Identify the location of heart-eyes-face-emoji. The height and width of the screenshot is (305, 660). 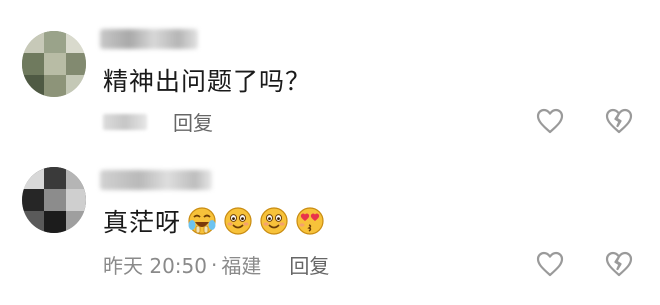
(310, 221).